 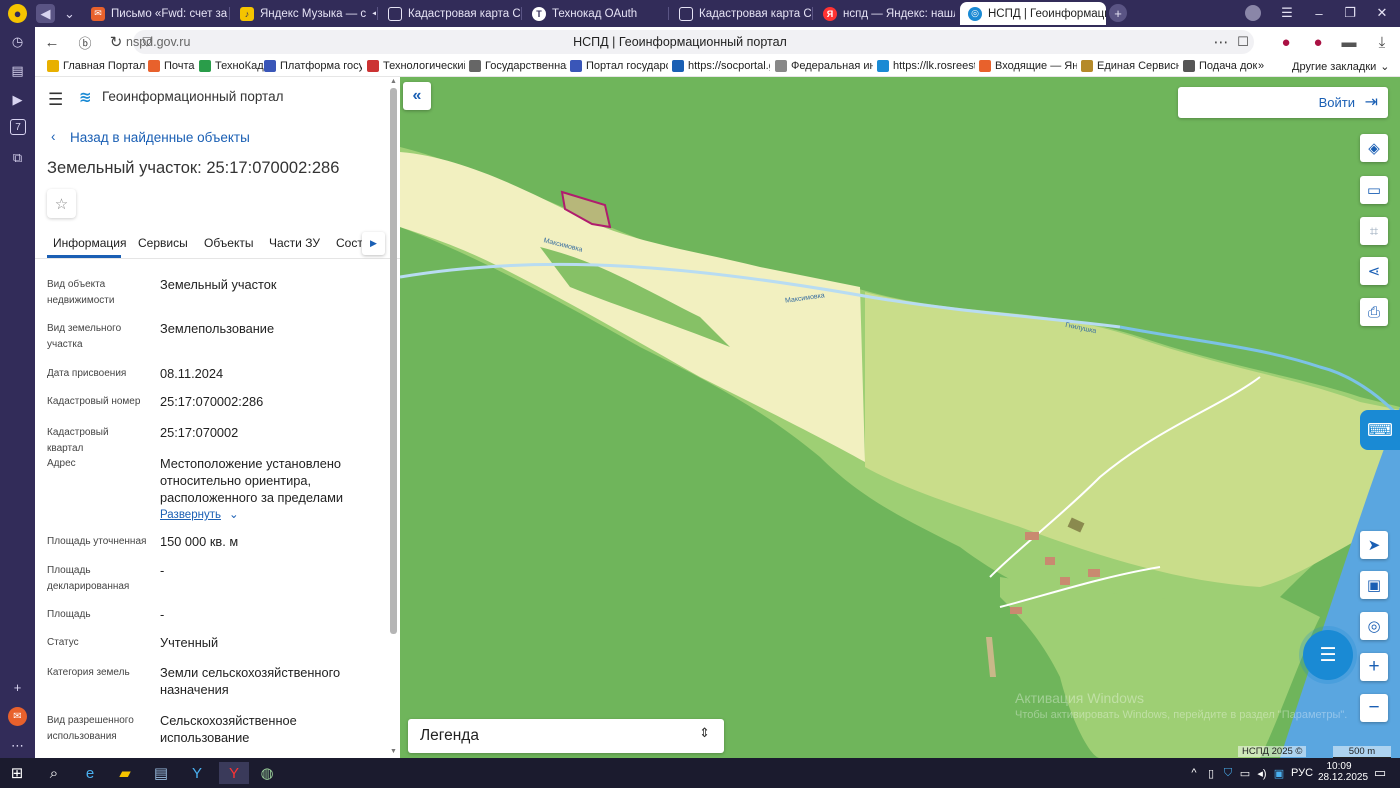 What do you see at coordinates (158, 42) in the screenshot?
I see `url-text: nspd.gov.ru` at bounding box center [158, 42].